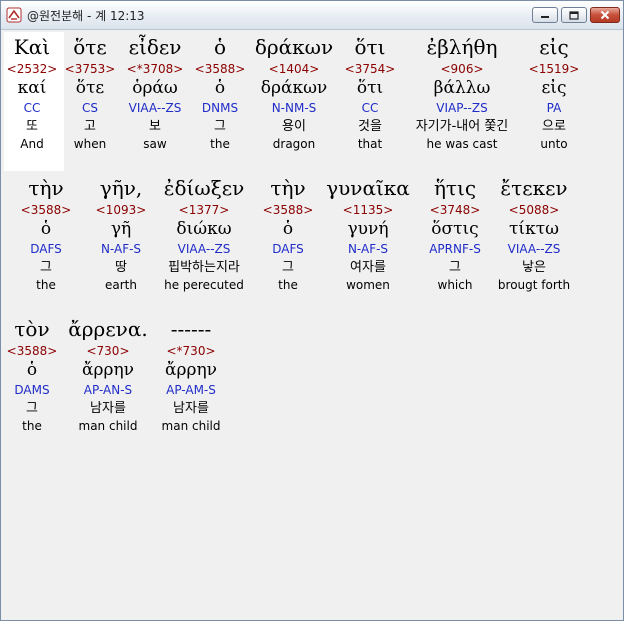 The height and width of the screenshot is (621, 624). What do you see at coordinates (220, 108) in the screenshot?
I see `parsing-code: DNMS` at bounding box center [220, 108].